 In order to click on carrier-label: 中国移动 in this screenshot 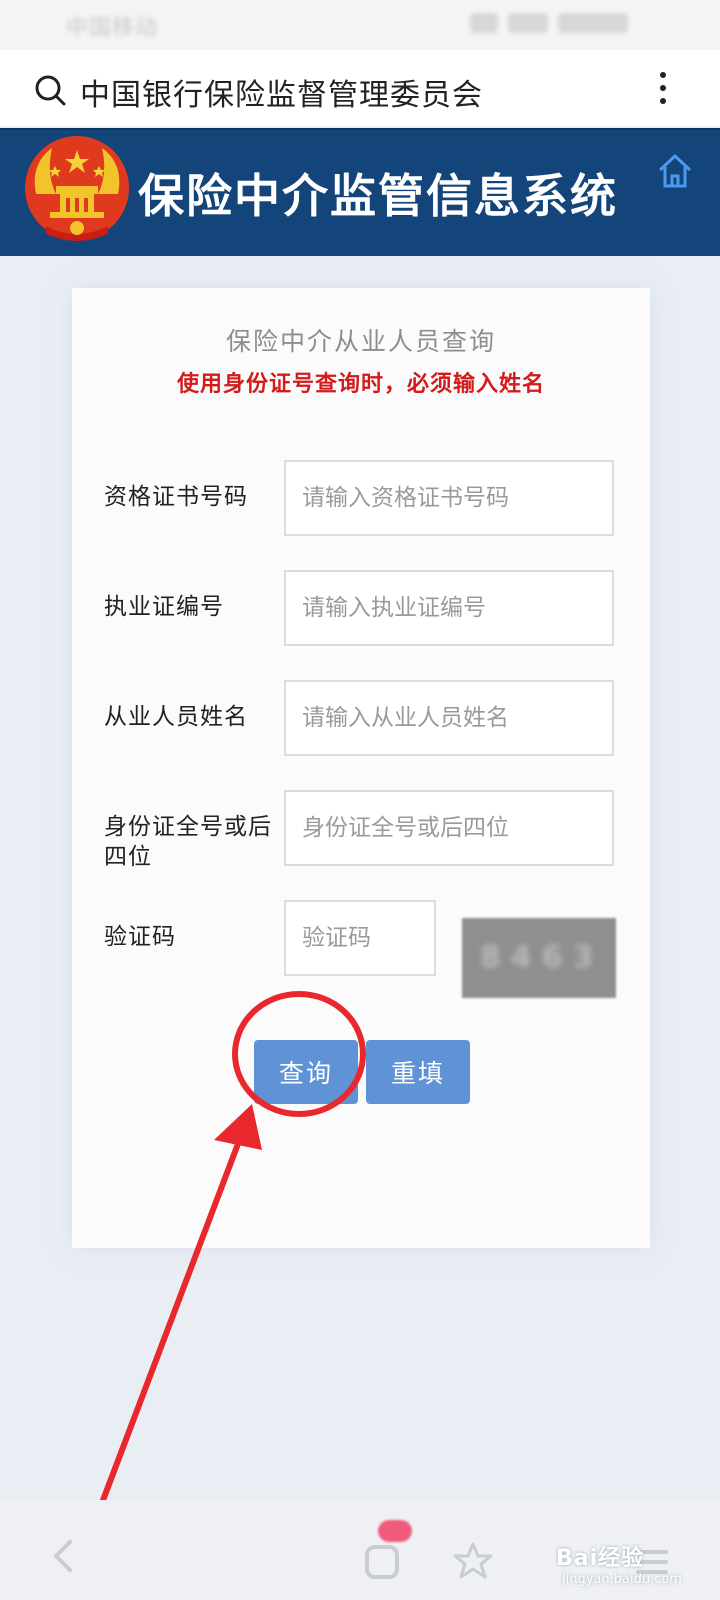, I will do `click(112, 28)`.